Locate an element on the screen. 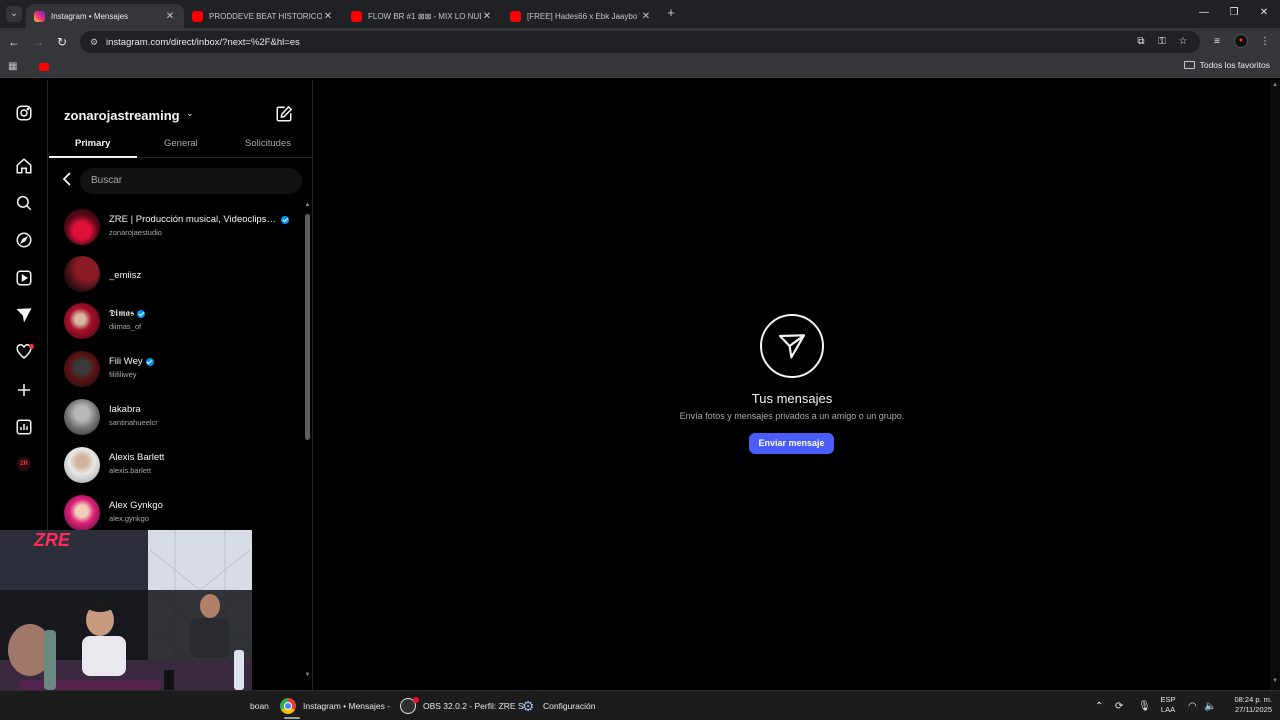 Image resolution: width=1280 pixels, height=720 pixels. menu-icon: ⋮ is located at coordinates (1265, 42).